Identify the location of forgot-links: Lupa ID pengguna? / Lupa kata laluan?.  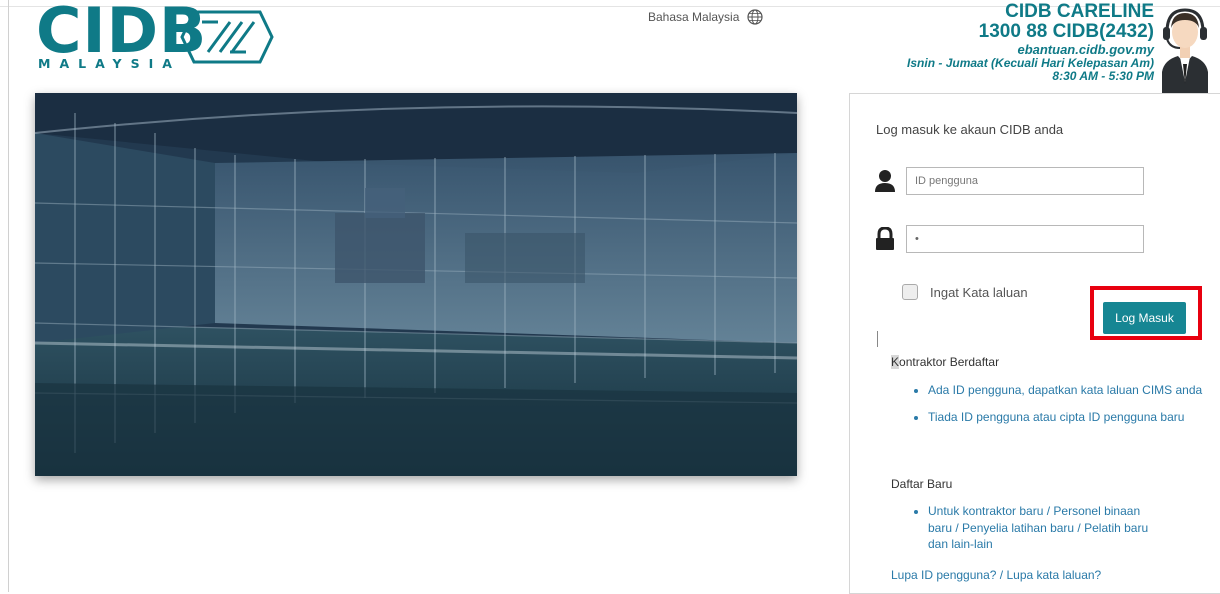
(996, 575).